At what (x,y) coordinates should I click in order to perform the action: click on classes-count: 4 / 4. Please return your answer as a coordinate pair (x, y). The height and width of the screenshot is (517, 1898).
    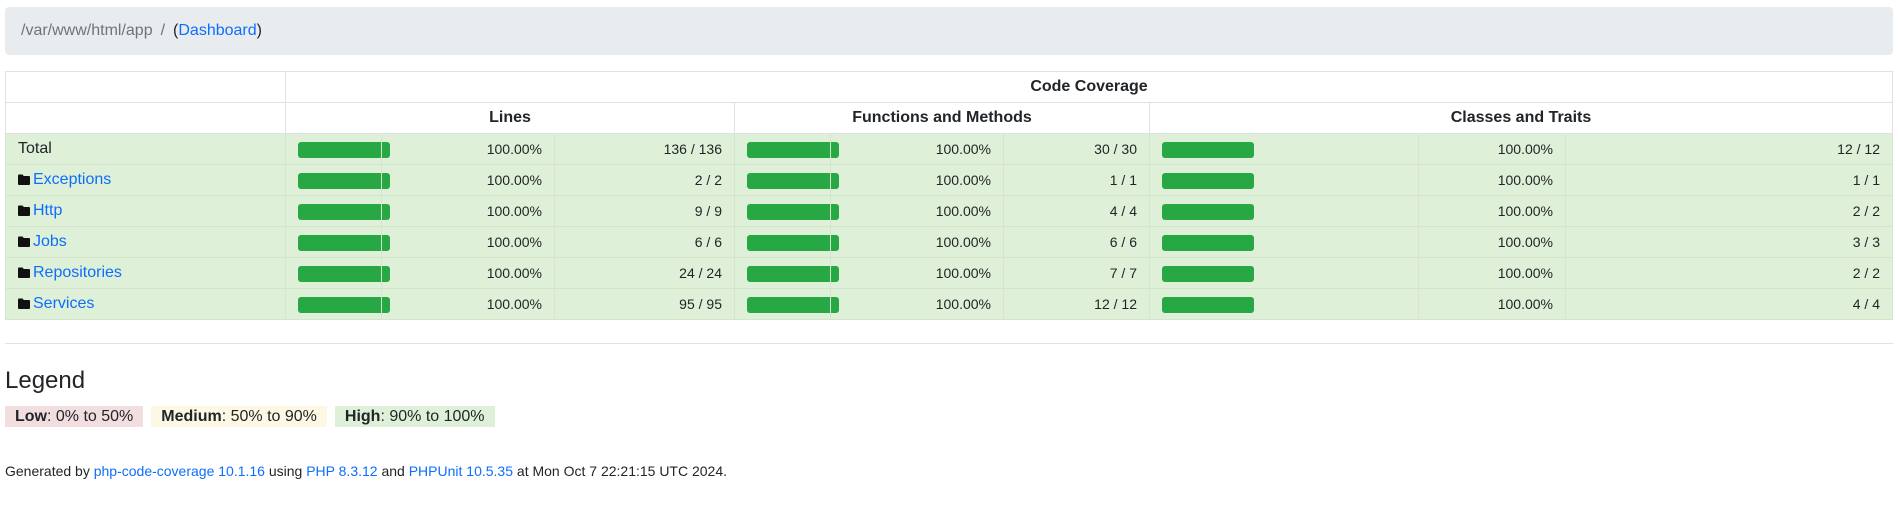
    Looking at the image, I should click on (1729, 304).